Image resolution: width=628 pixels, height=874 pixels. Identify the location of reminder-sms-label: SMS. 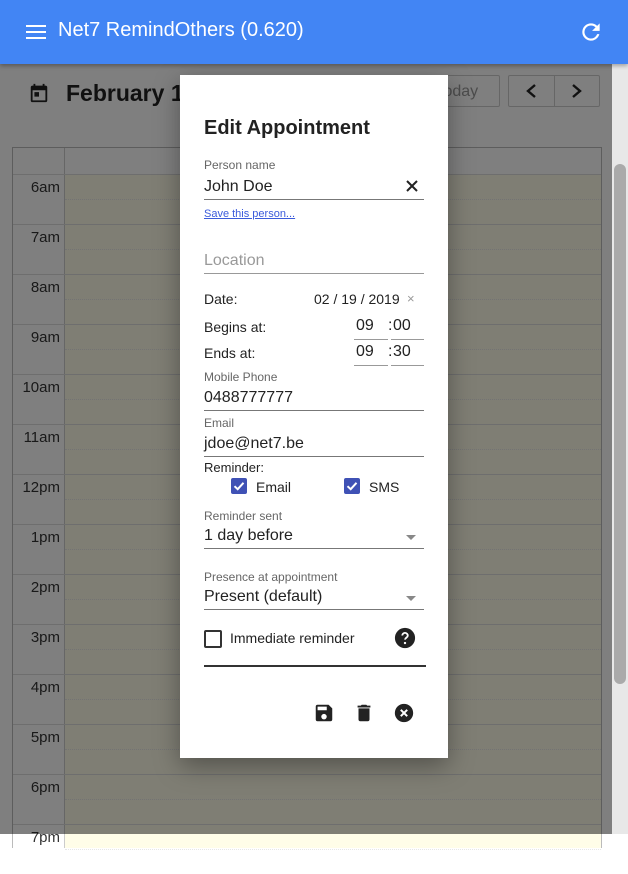
(384, 487).